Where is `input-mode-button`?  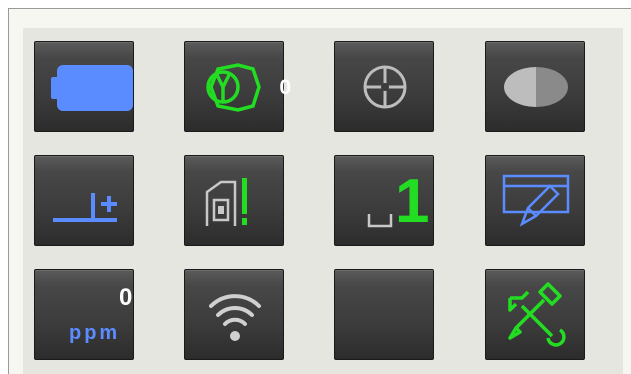
input-mode-button is located at coordinates (535, 200).